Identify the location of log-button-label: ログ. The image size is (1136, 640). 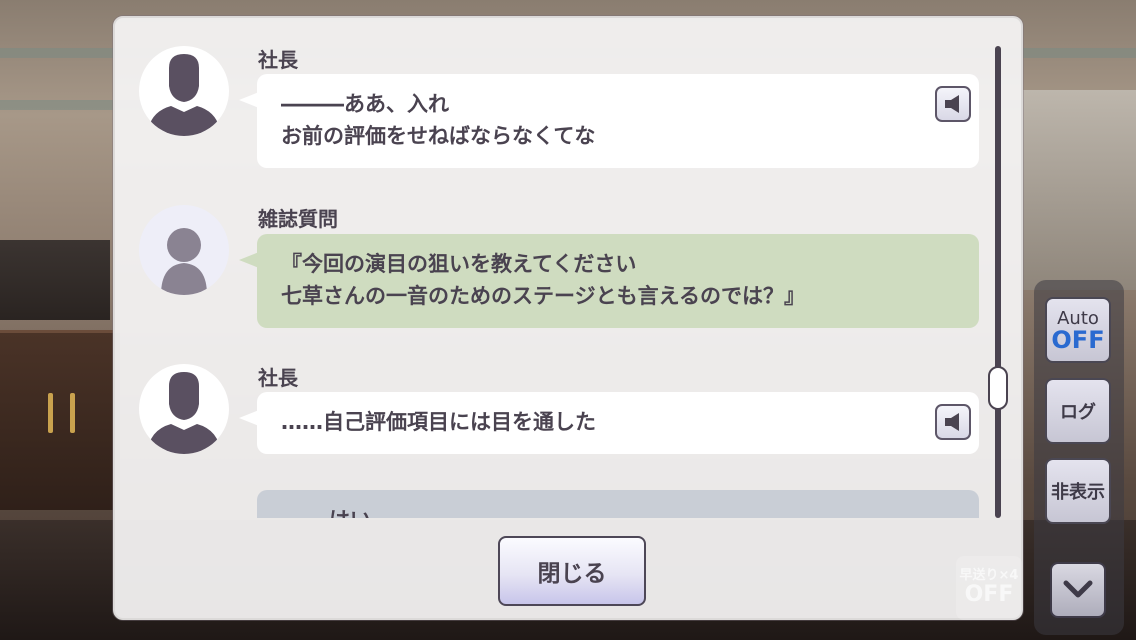
(1078, 412).